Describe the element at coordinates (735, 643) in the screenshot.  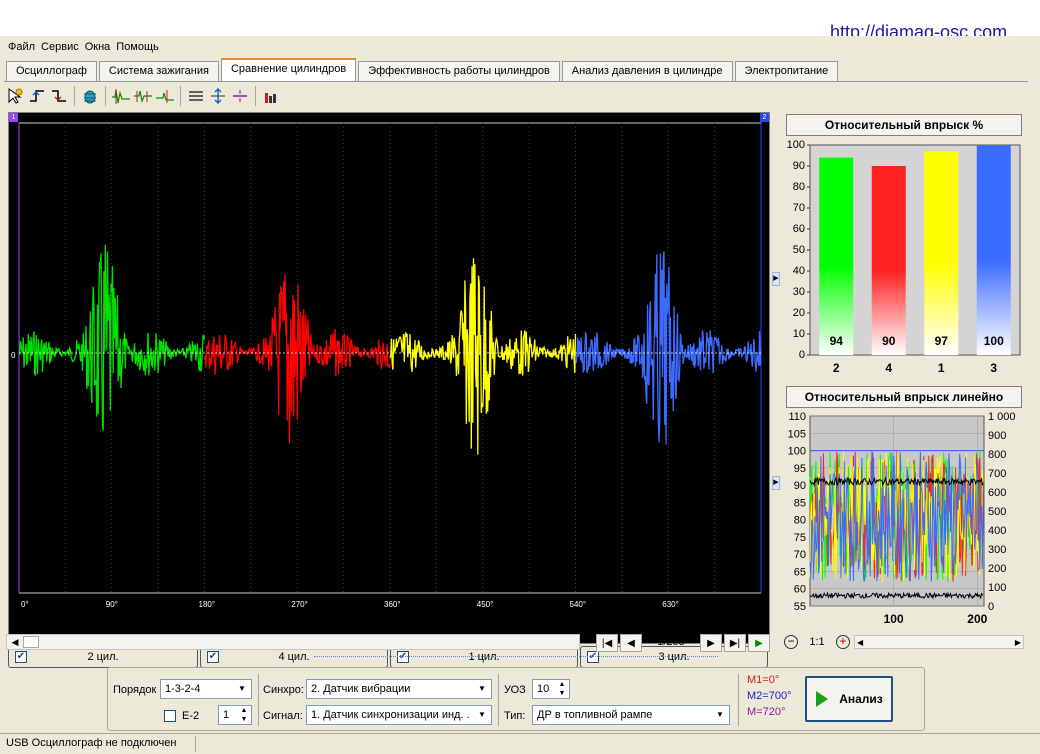
I see `last-page-icon: ▶|` at that location.